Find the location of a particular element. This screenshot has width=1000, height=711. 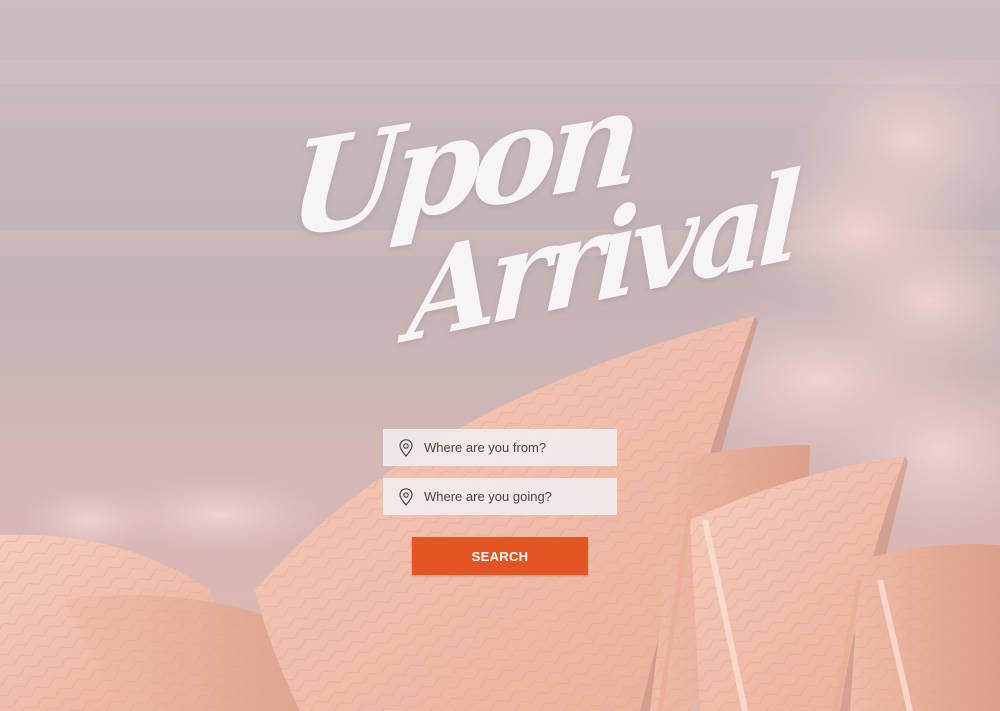

origin-input is located at coordinates (514, 447).